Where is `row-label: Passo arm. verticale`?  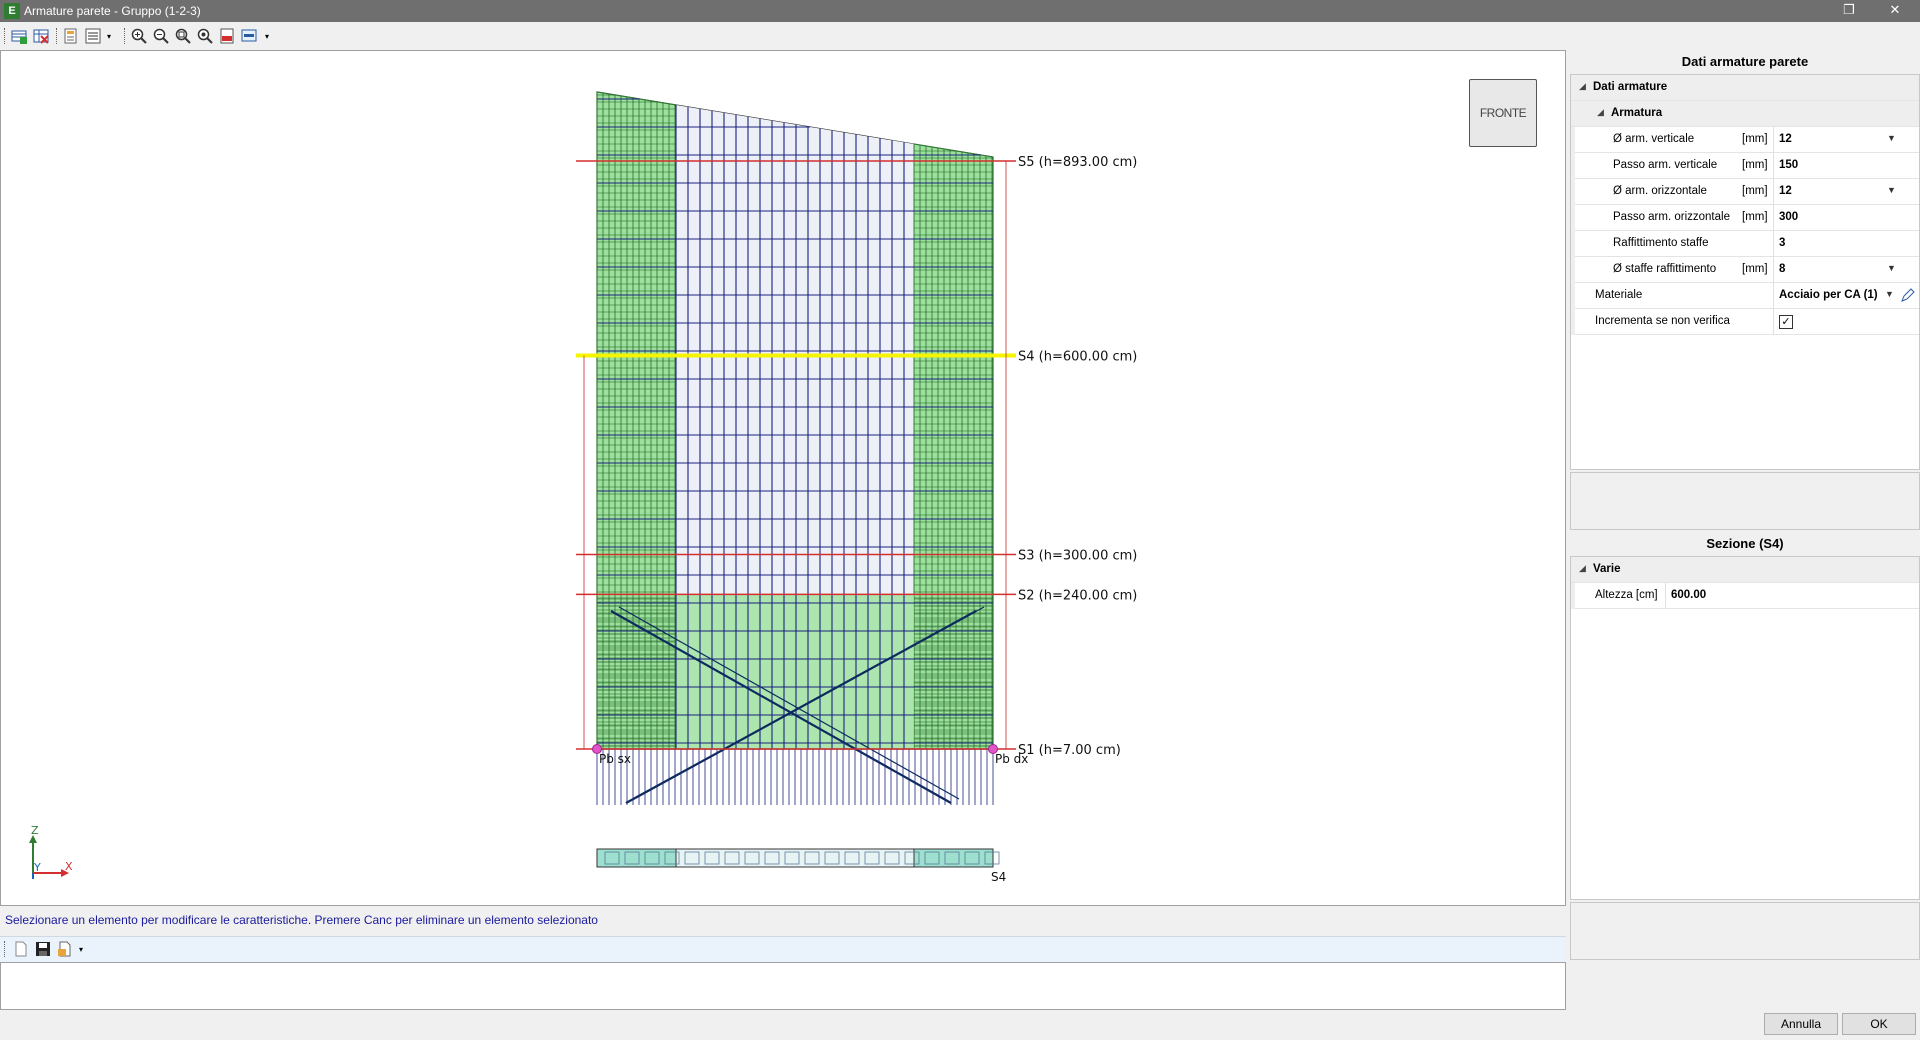
row-label: Passo arm. verticale is located at coordinates (1665, 165).